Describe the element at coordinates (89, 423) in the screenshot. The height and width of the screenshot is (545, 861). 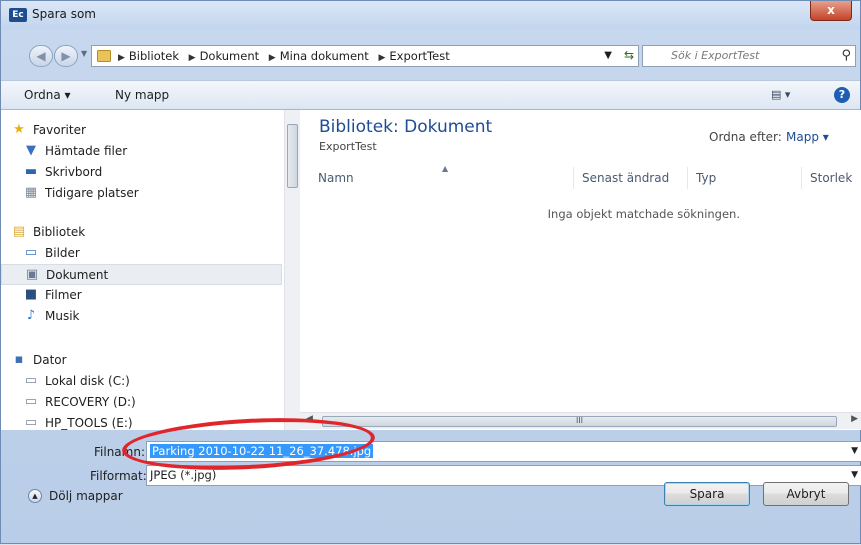
I see `nav-label: HP_TOOLS (E:)` at that location.